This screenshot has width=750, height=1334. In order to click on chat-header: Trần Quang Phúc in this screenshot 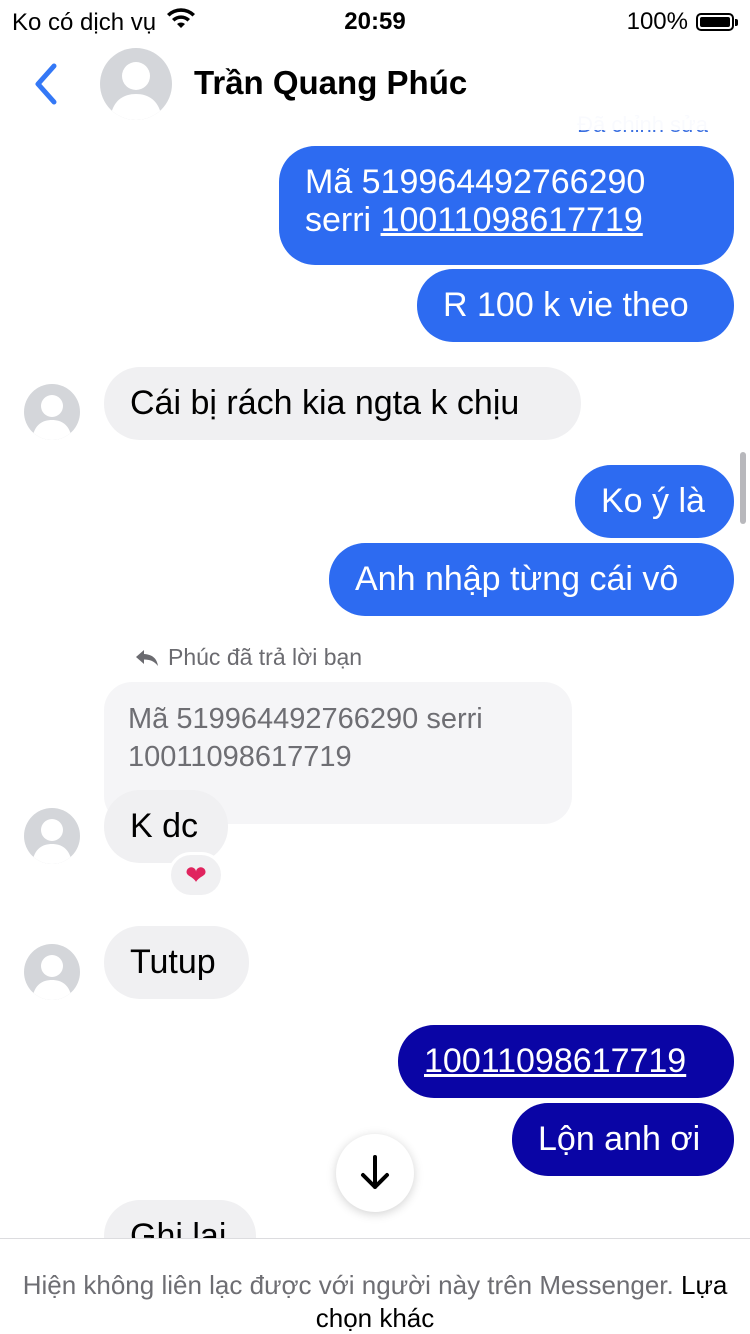, I will do `click(375, 86)`.